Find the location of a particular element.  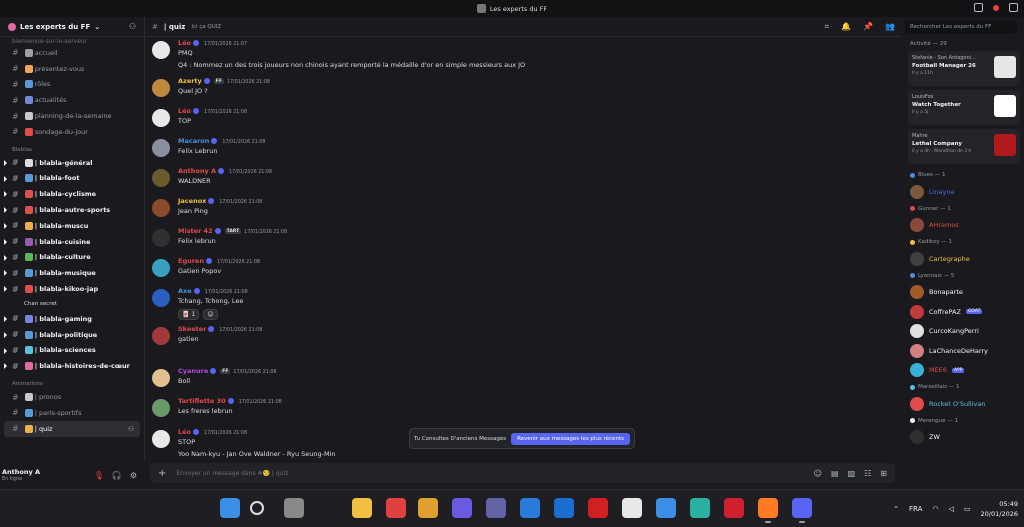

message-author: Macaron 17/01/2026 21:08 is located at coordinates (221, 141).